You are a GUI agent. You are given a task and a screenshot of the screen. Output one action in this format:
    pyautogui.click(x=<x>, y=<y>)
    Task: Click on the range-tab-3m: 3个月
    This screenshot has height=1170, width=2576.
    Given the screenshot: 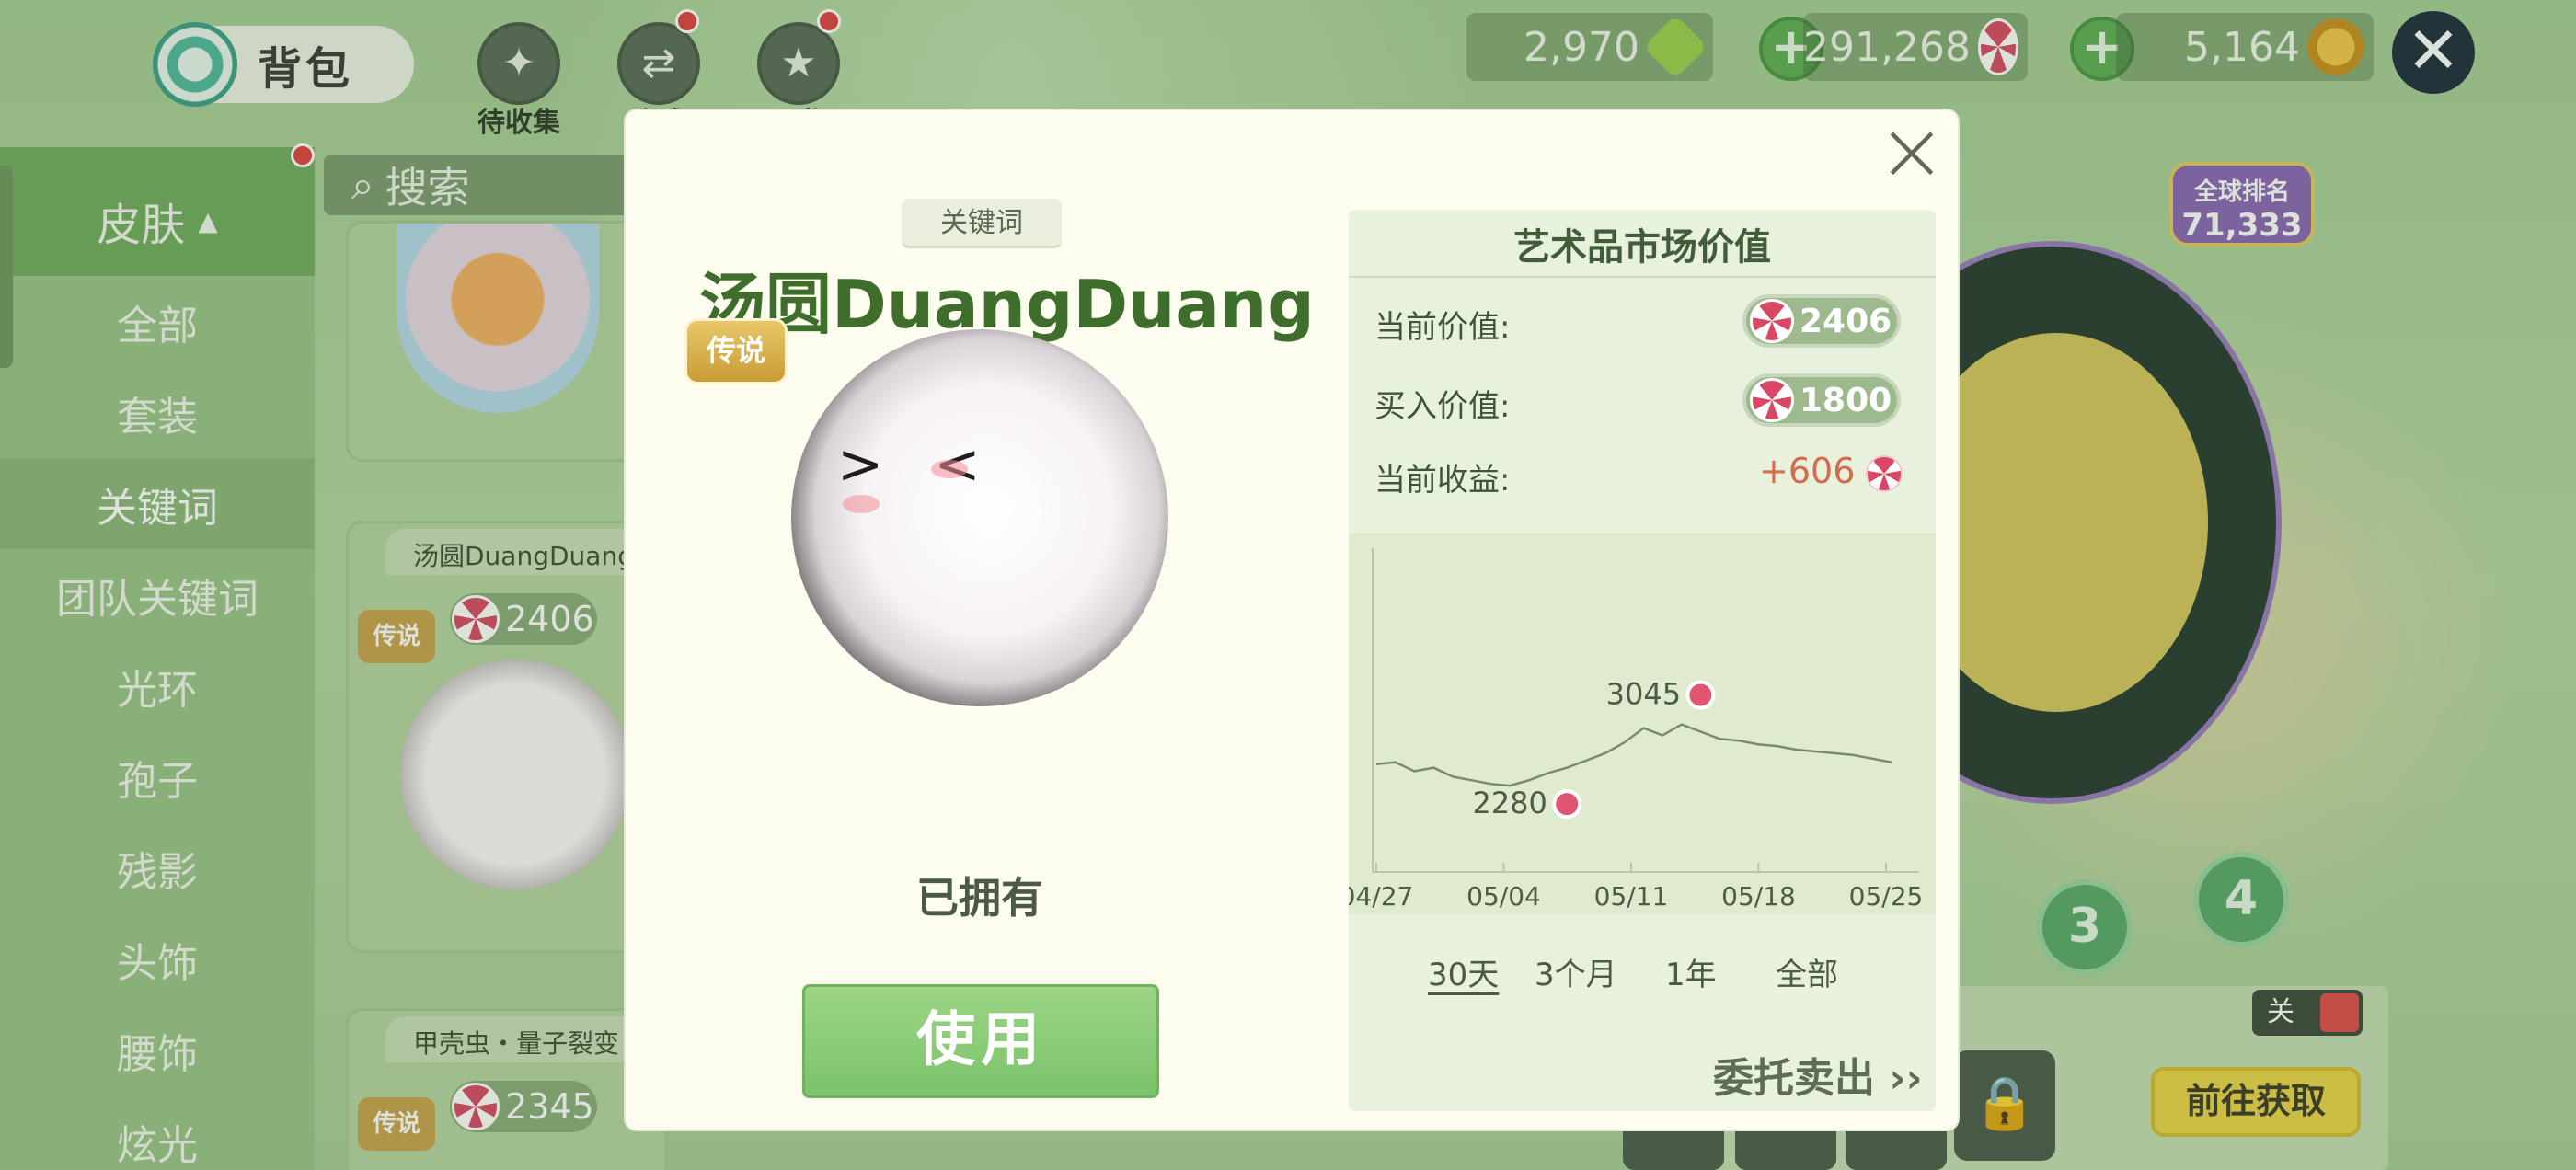 What is the action you would take?
    pyautogui.click(x=1576, y=971)
    